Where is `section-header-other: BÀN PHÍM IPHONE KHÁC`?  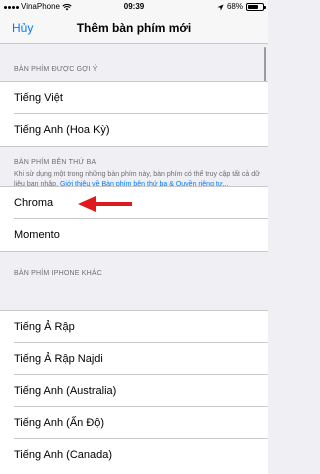 section-header-other: BÀN PHÍM IPHONE KHÁC is located at coordinates (58, 273).